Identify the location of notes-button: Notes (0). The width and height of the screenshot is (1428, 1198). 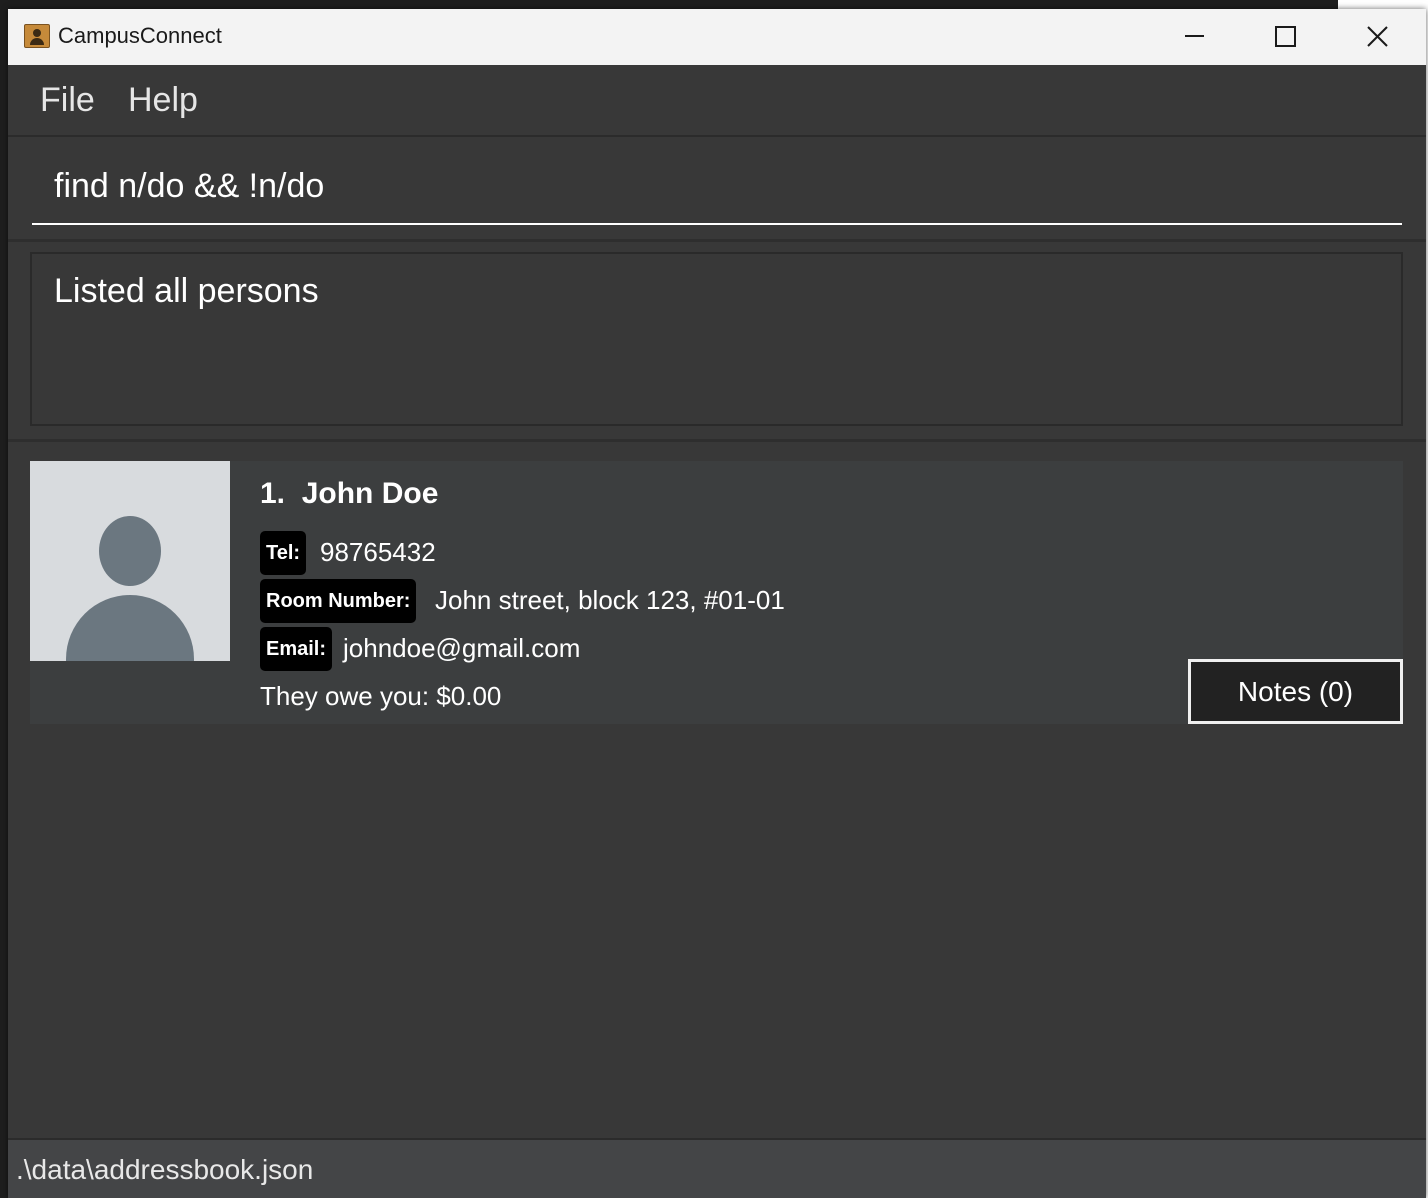
(1295, 691).